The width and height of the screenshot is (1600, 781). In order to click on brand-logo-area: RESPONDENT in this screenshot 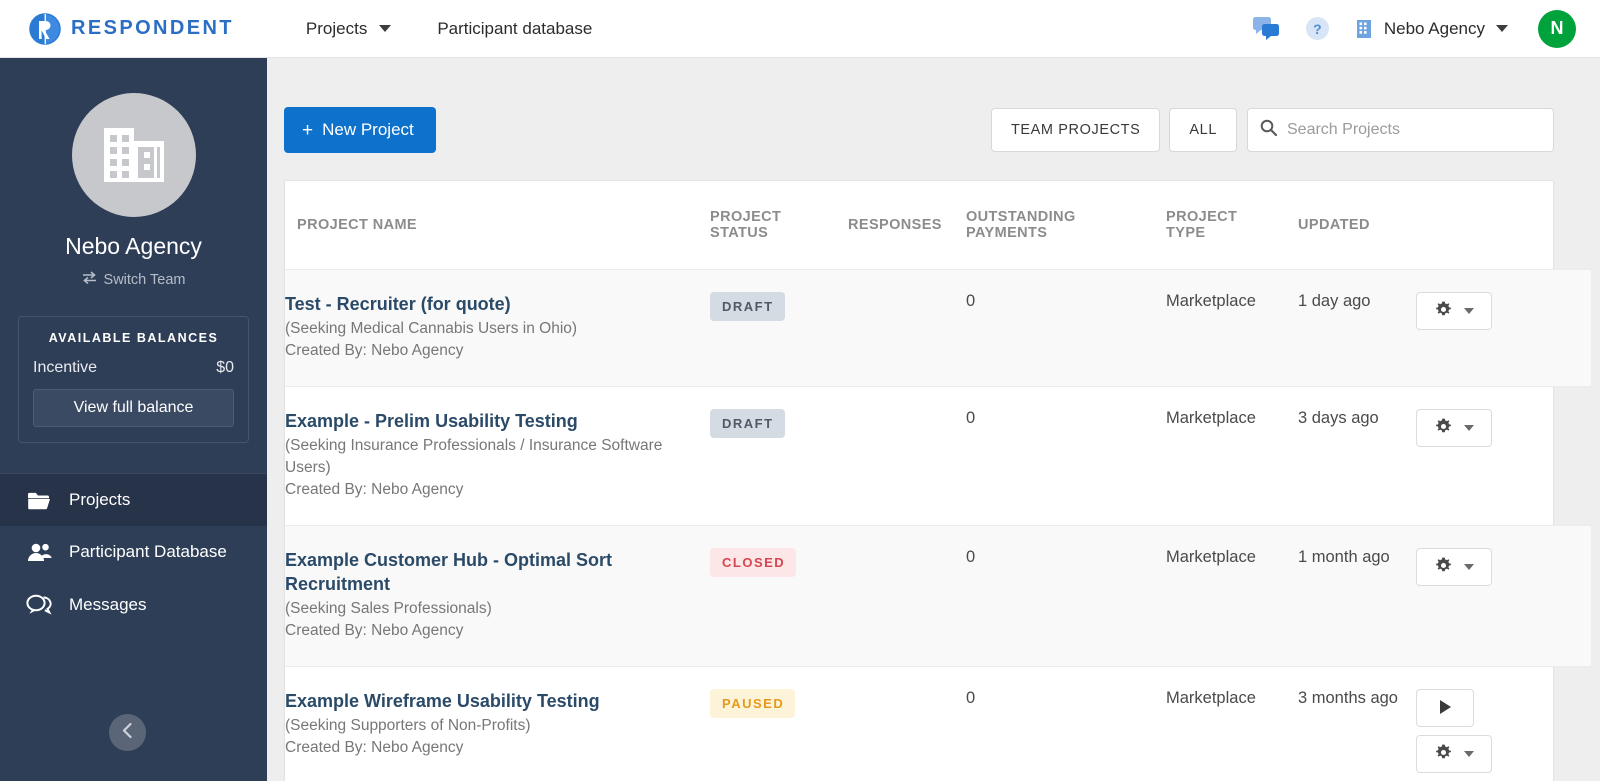, I will do `click(131, 29)`.